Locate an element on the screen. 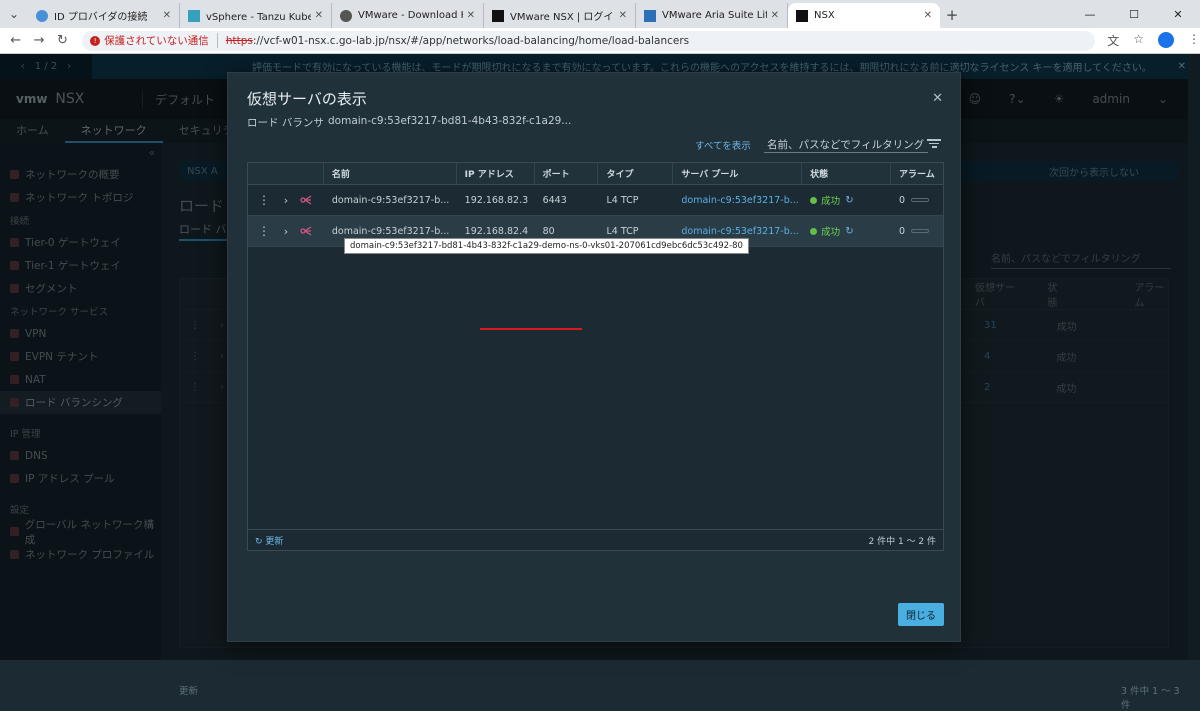 The height and width of the screenshot is (711, 1200). background-refresh: 更新 is located at coordinates (188, 690).